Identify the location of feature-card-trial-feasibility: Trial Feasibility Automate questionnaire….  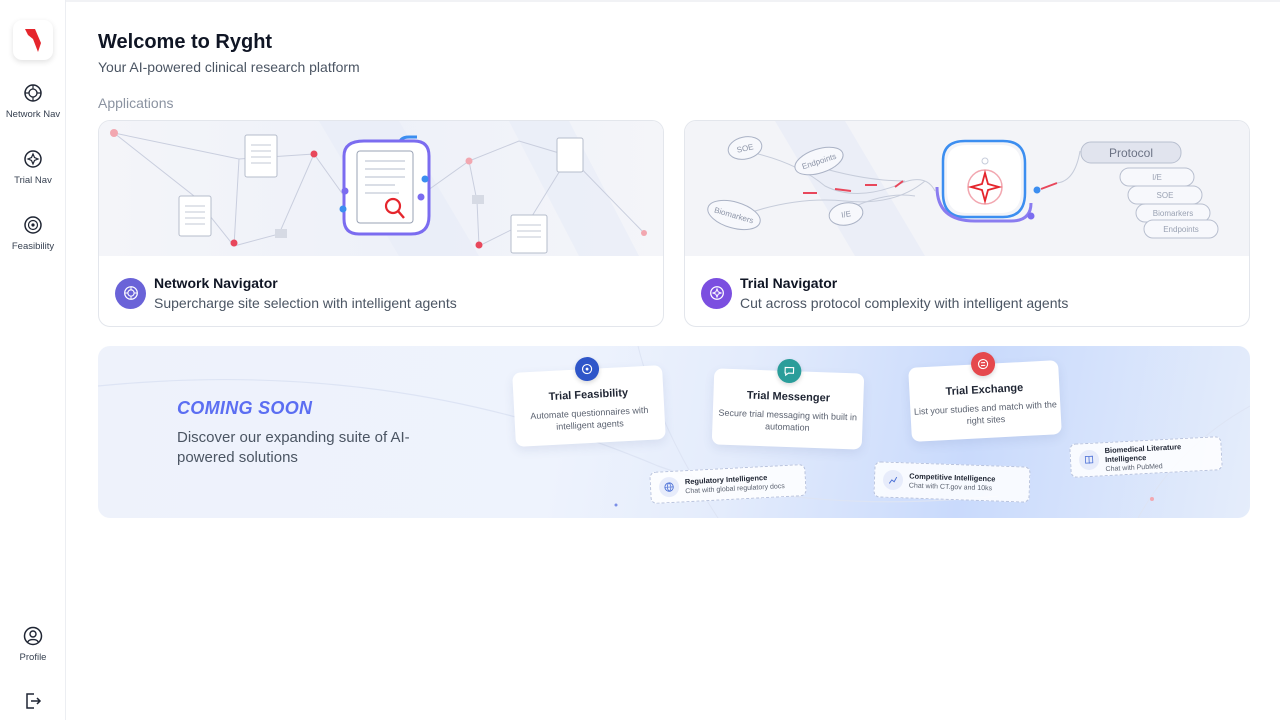
(589, 401).